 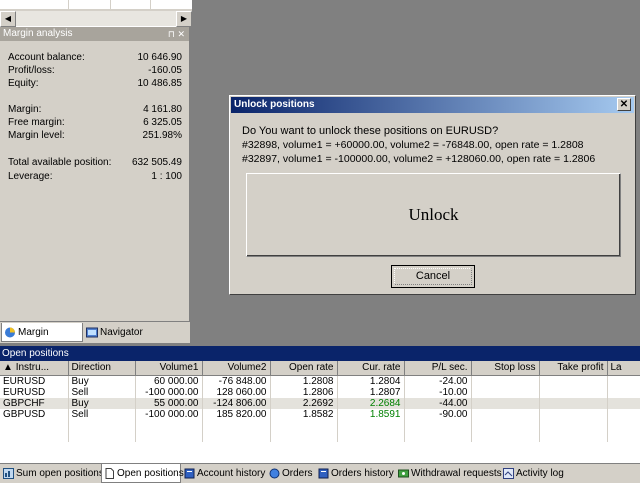 I want to click on tab-activity-log: Activity log, so click(x=534, y=473).